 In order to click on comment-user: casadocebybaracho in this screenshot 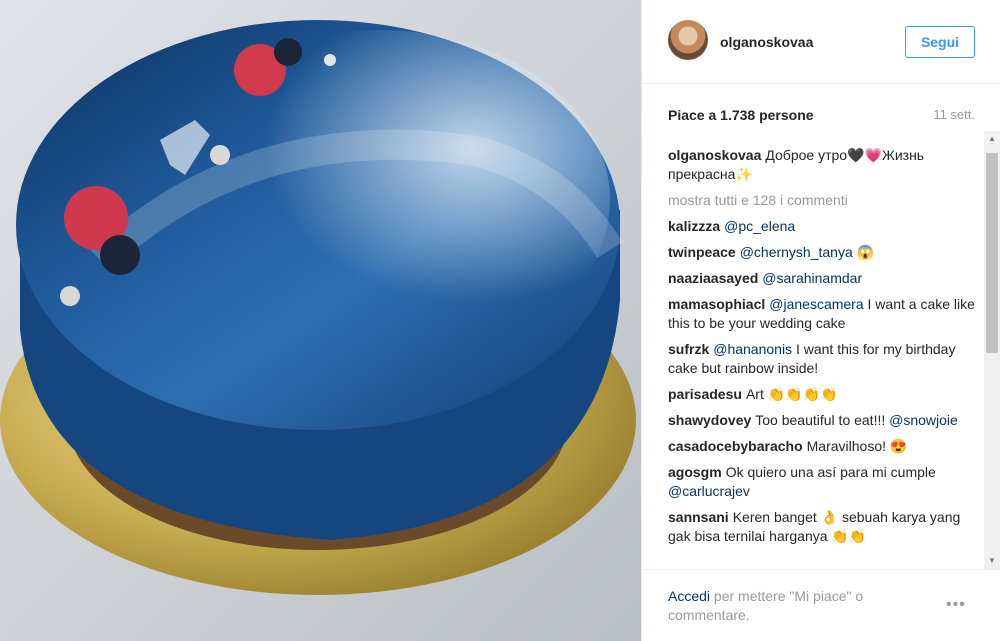, I will do `click(735, 446)`.